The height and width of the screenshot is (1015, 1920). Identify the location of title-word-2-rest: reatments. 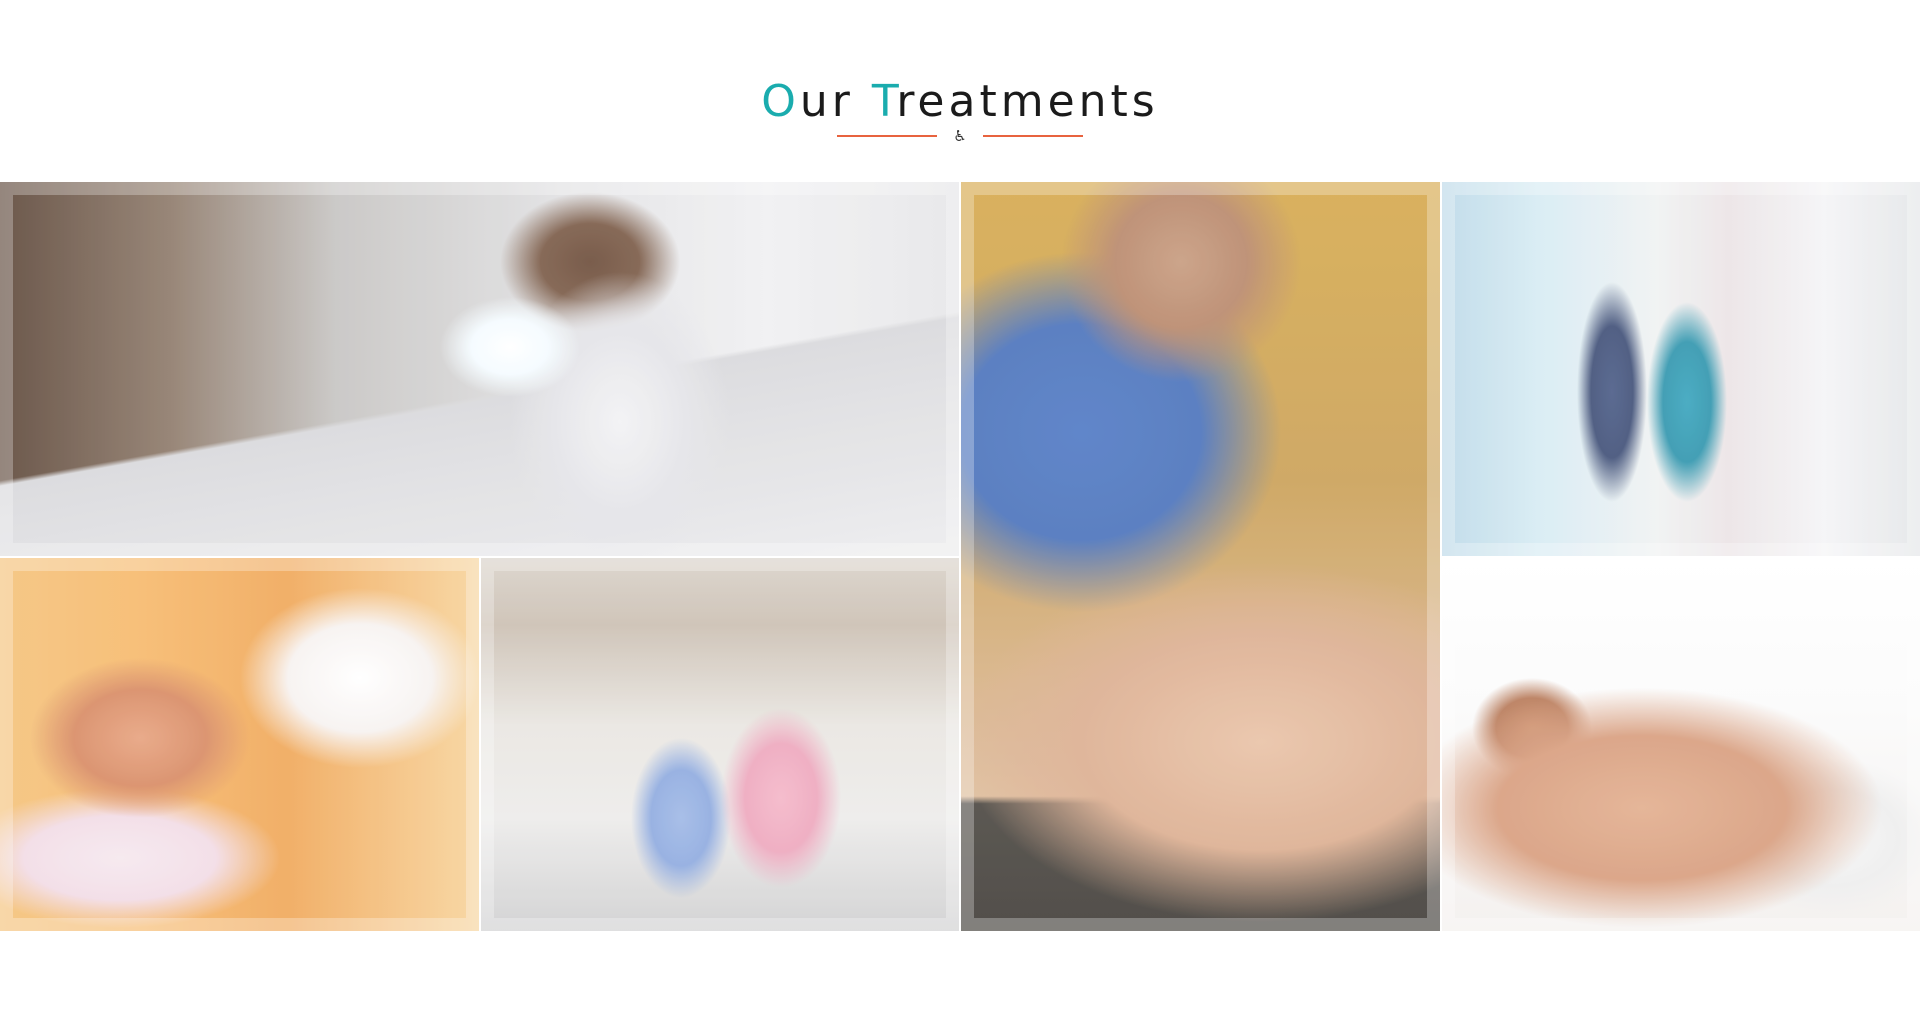
(1027, 101).